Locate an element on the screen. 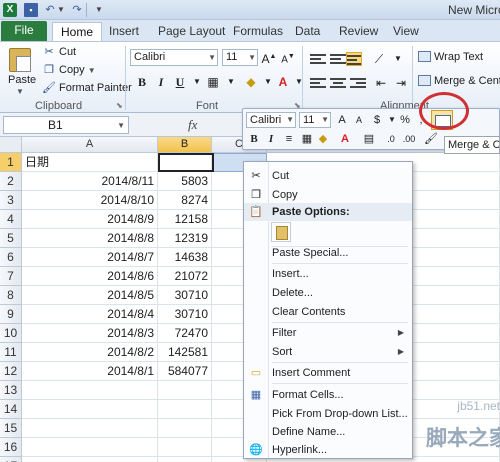 Image resolution: width=500 pixels, height=462 pixels. cell-a: 2014/8/7 is located at coordinates (90, 257).